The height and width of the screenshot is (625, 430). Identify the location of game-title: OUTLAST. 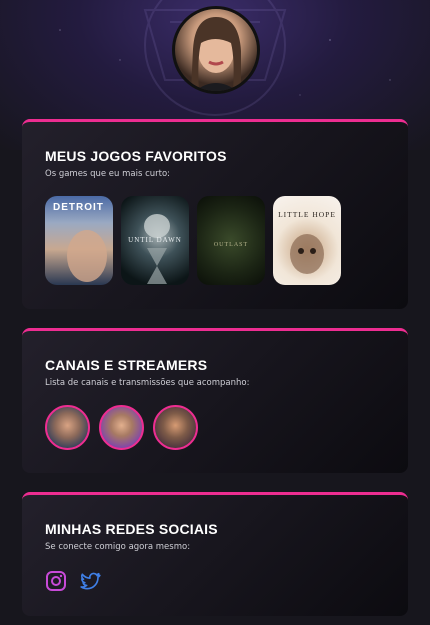
(231, 245).